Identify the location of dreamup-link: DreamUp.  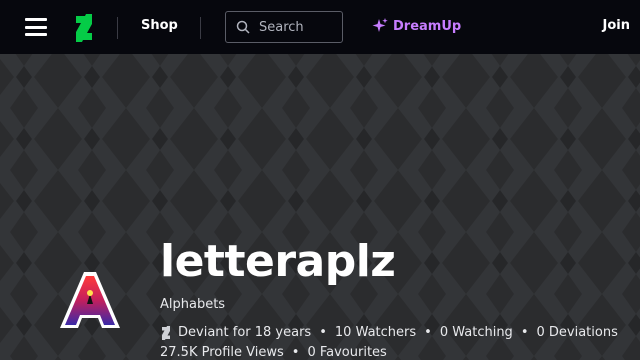
(416, 26).